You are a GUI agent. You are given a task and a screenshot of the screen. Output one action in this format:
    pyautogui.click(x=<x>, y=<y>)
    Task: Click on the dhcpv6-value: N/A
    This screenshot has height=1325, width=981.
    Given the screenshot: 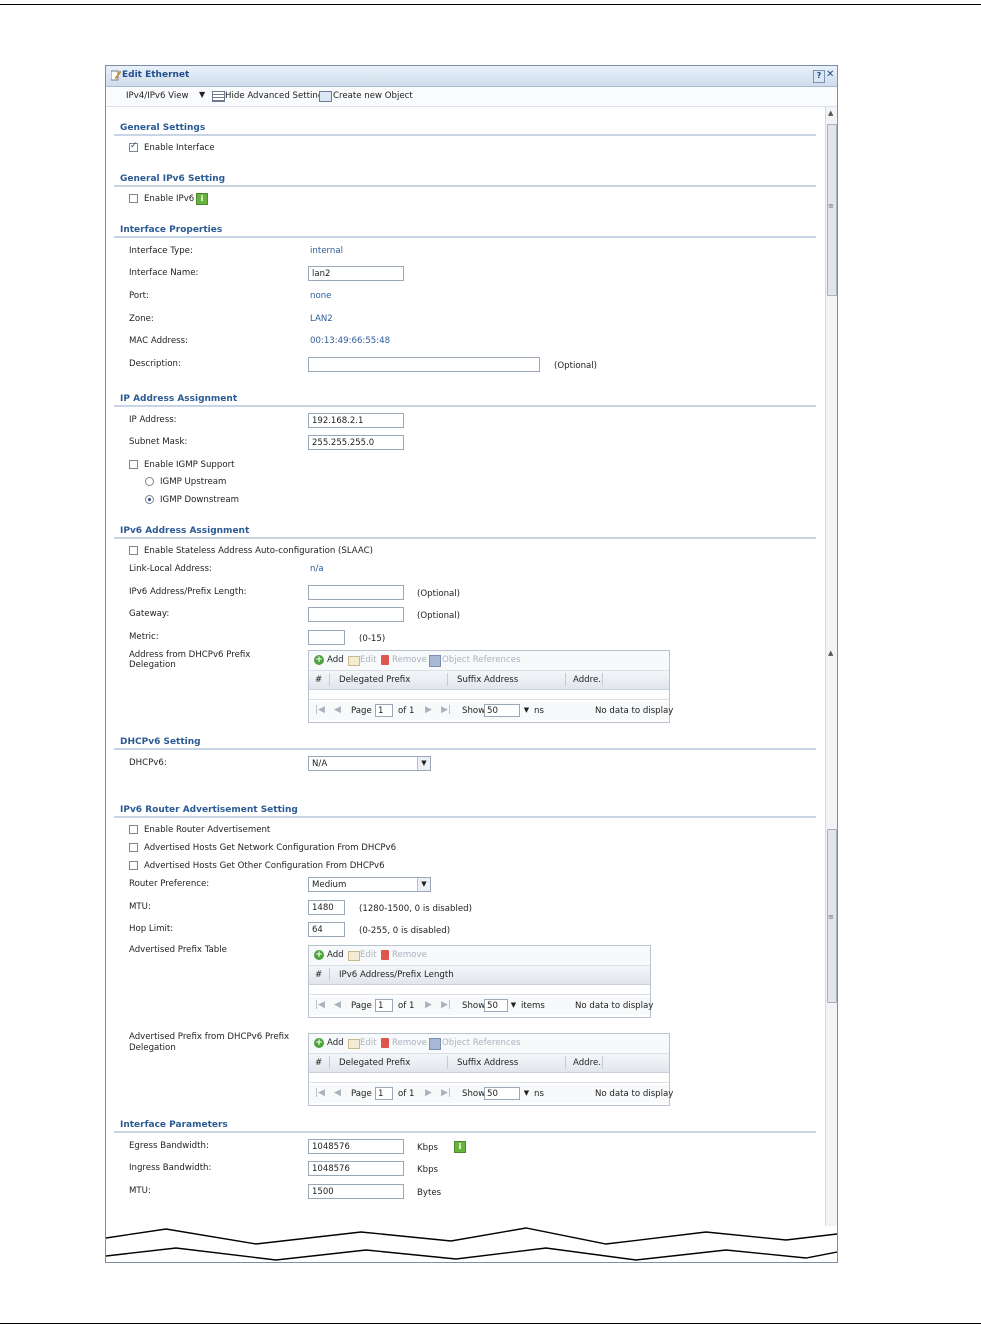 What is the action you would take?
    pyautogui.click(x=320, y=764)
    